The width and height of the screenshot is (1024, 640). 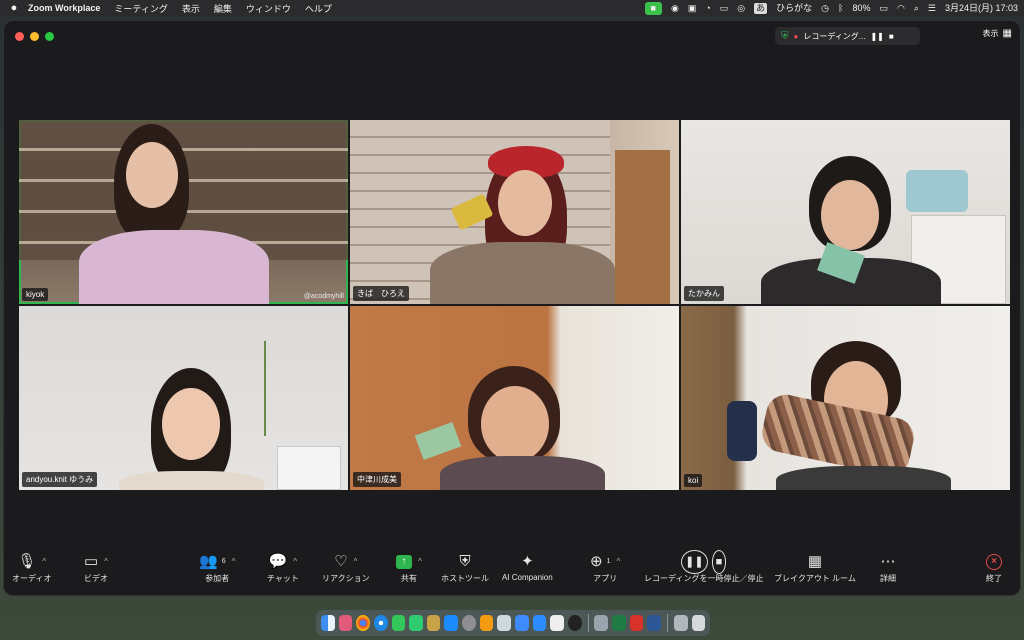 I want to click on trash-icon, so click(x=698, y=623).